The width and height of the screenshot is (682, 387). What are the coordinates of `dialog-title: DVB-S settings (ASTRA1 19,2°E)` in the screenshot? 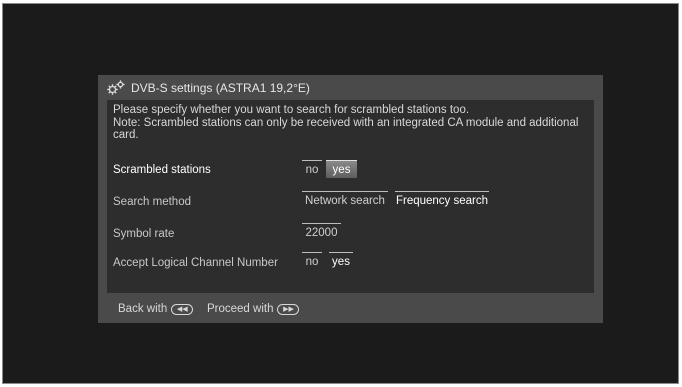 It's located at (220, 88).